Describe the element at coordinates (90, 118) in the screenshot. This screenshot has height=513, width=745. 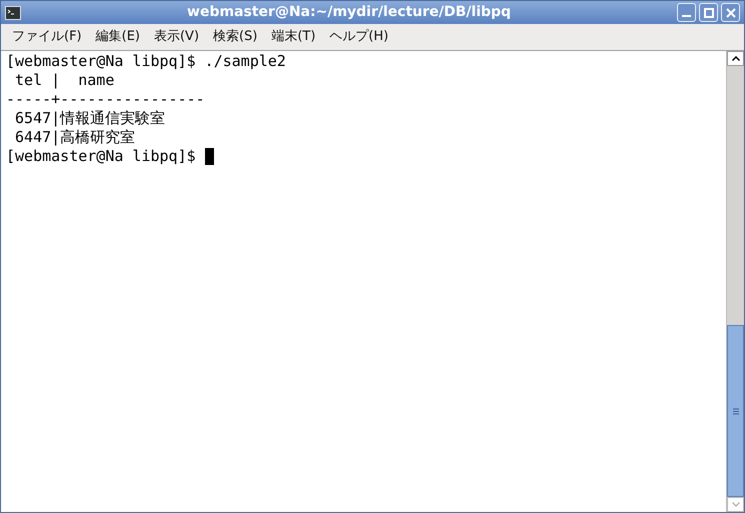
I see `terminal-line: 6547|情報通信実験室` at that location.